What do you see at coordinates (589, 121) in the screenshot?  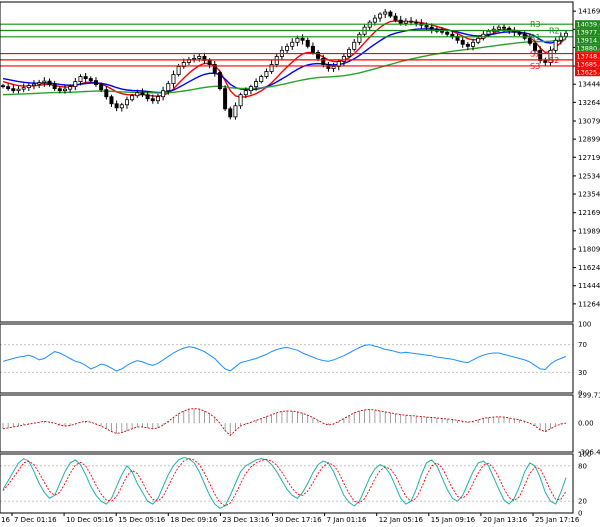 I see `price-tick-label: 13079.0` at bounding box center [589, 121].